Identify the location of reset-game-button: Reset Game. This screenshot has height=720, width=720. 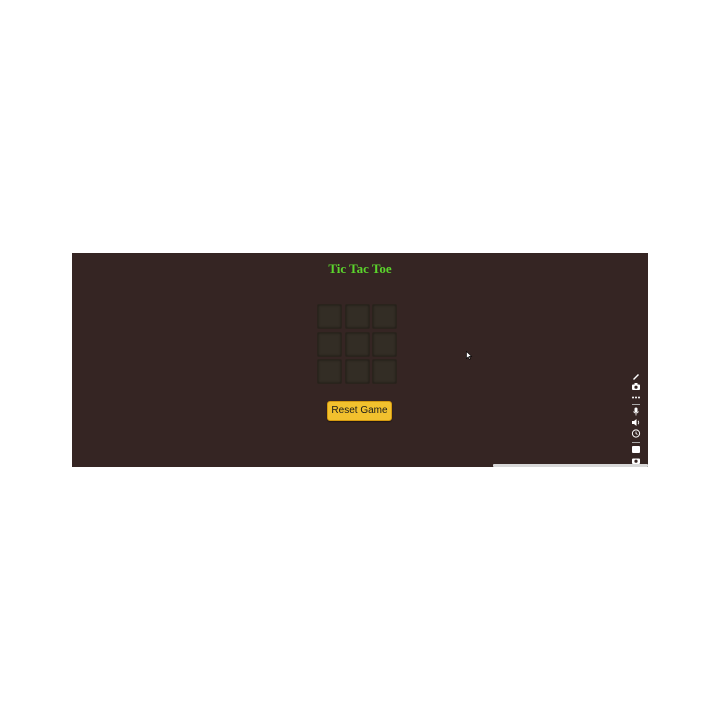
(359, 411).